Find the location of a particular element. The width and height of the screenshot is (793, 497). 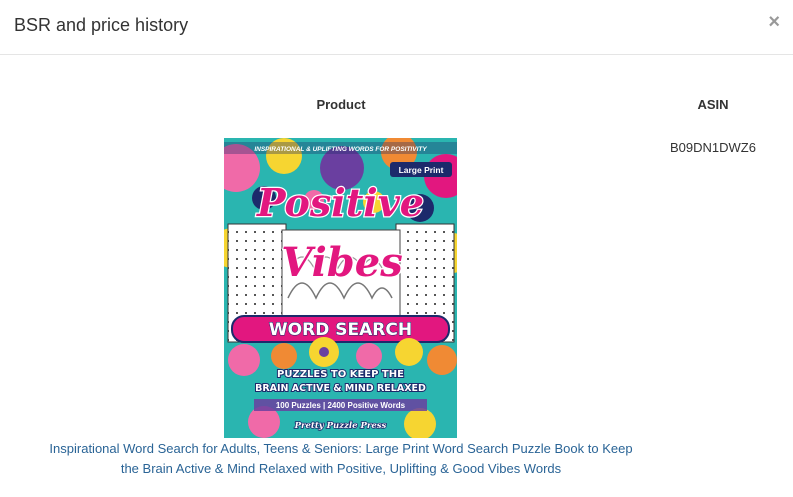

asin-value: B09DN1DWZ6 is located at coordinates (713, 147).